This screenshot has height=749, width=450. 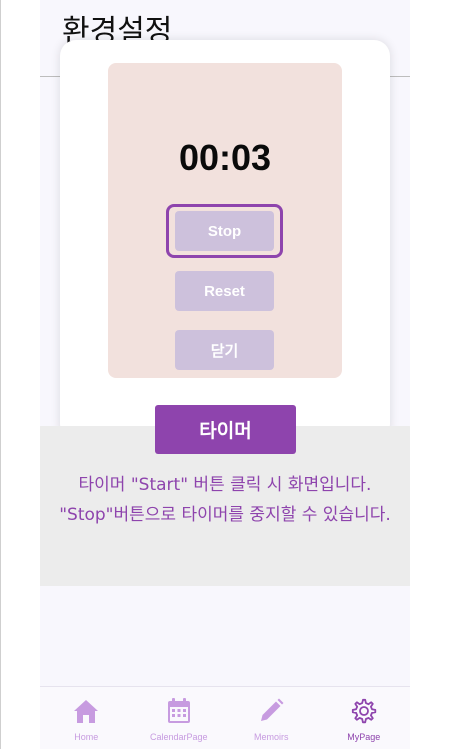 What do you see at coordinates (225, 429) in the screenshot?
I see `guide-badge: 타이머` at bounding box center [225, 429].